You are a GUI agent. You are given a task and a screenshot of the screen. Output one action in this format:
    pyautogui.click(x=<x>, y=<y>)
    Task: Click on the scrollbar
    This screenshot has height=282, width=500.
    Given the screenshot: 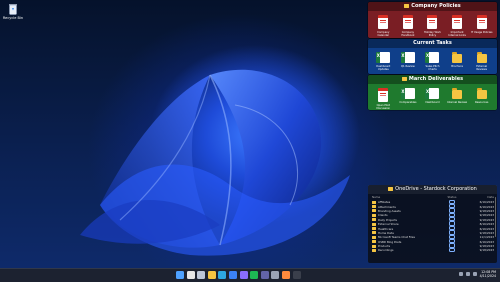 What is the action you would take?
    pyautogui.click(x=495, y=217)
    